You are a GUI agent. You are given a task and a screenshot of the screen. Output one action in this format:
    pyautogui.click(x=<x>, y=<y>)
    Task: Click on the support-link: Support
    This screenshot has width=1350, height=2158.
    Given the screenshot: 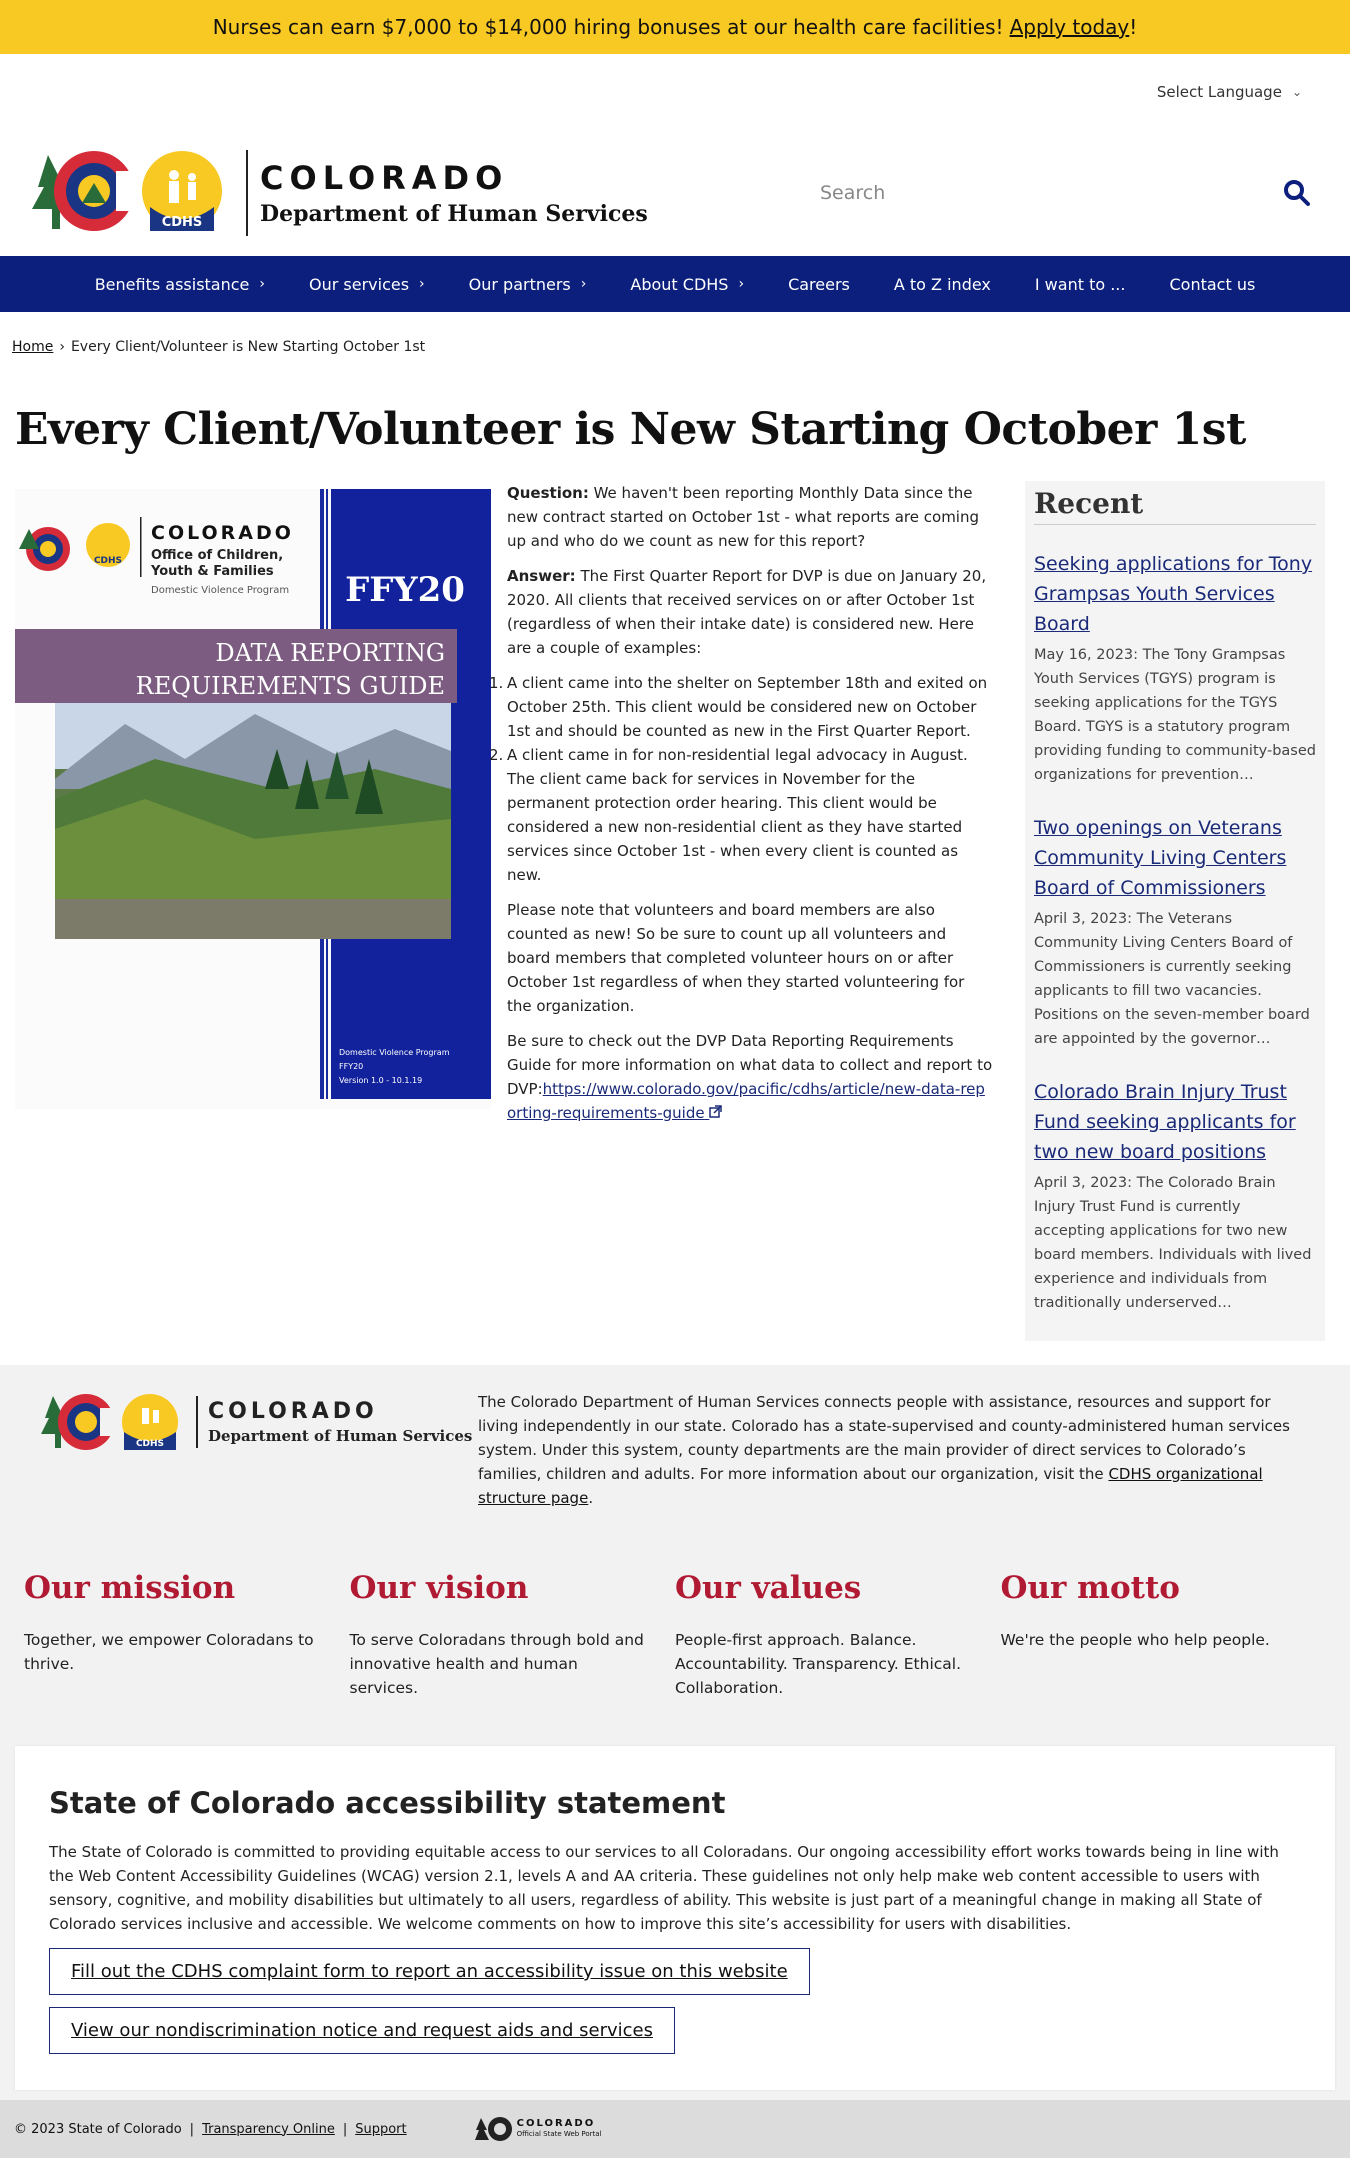 What is the action you would take?
    pyautogui.click(x=380, y=2129)
    